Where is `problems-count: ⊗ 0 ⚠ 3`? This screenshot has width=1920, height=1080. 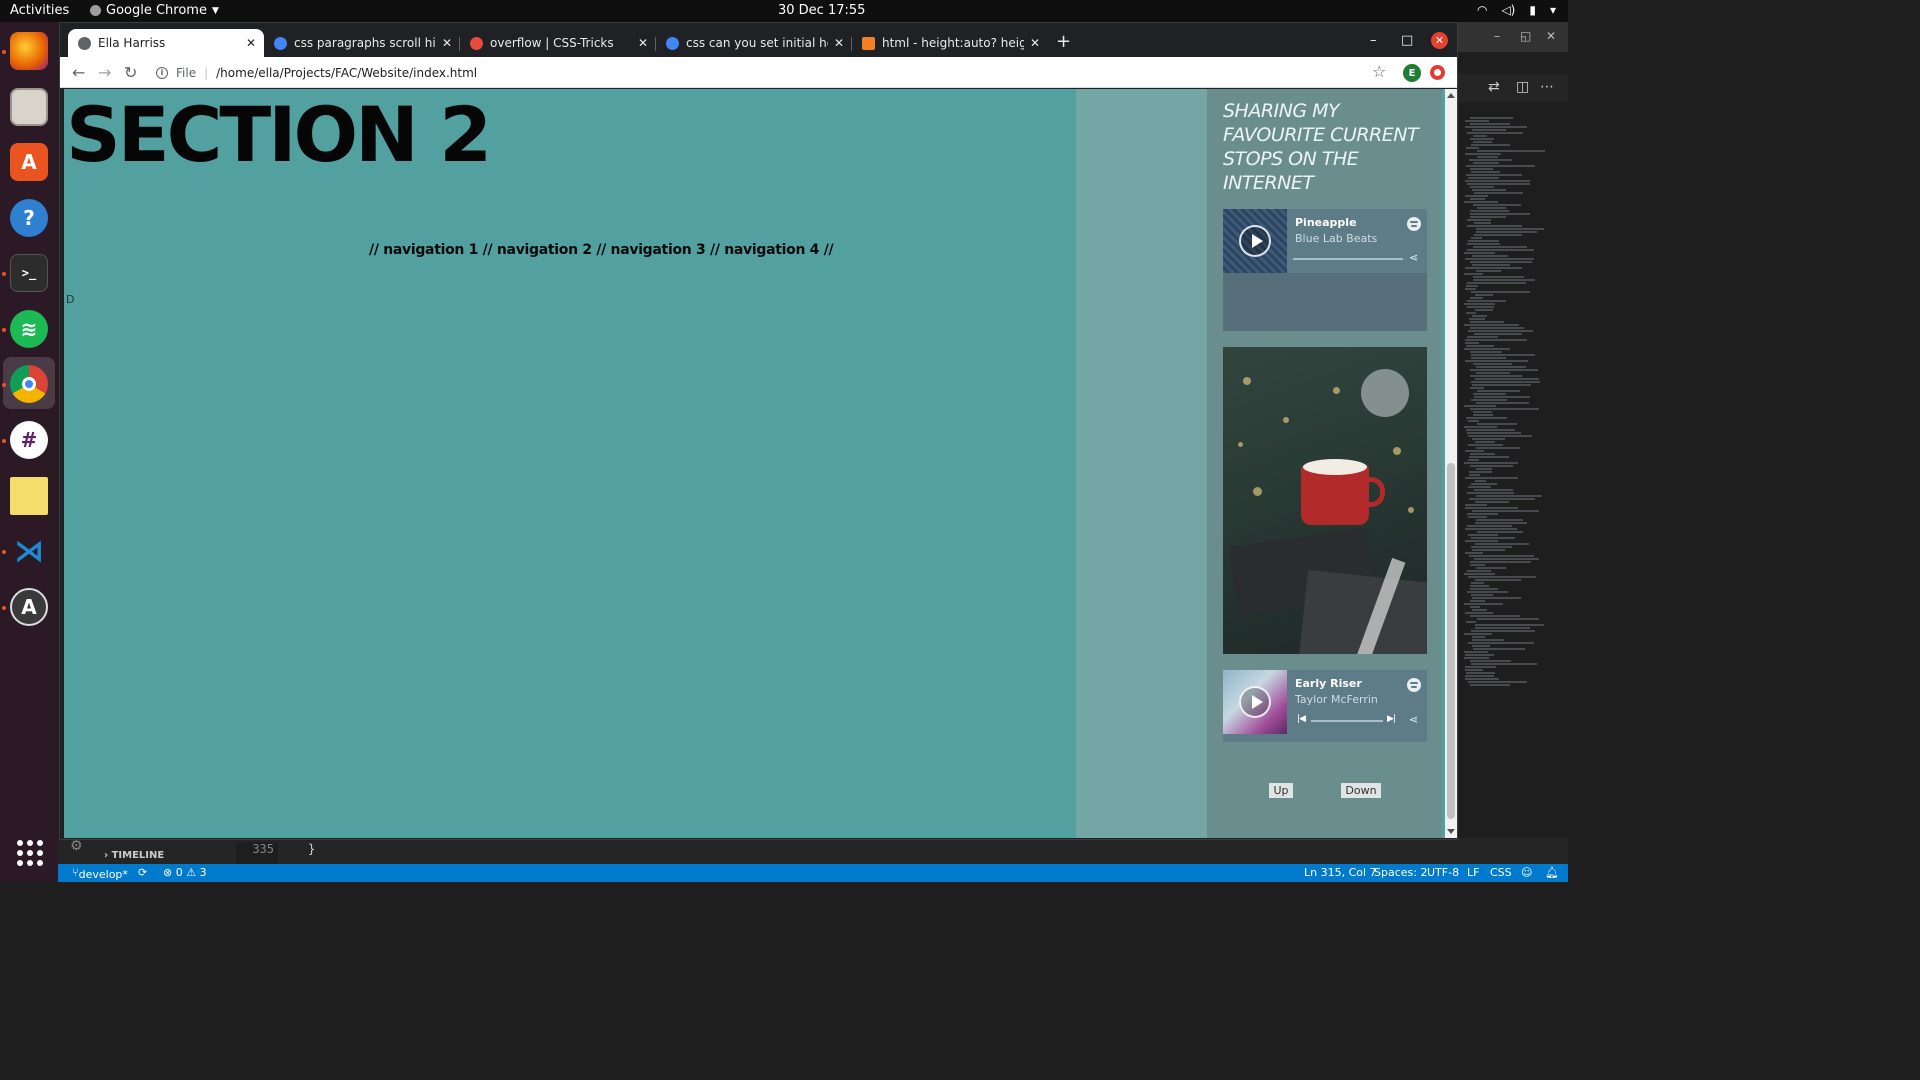 problems-count: ⊗ 0 ⚠ 3 is located at coordinates (185, 872).